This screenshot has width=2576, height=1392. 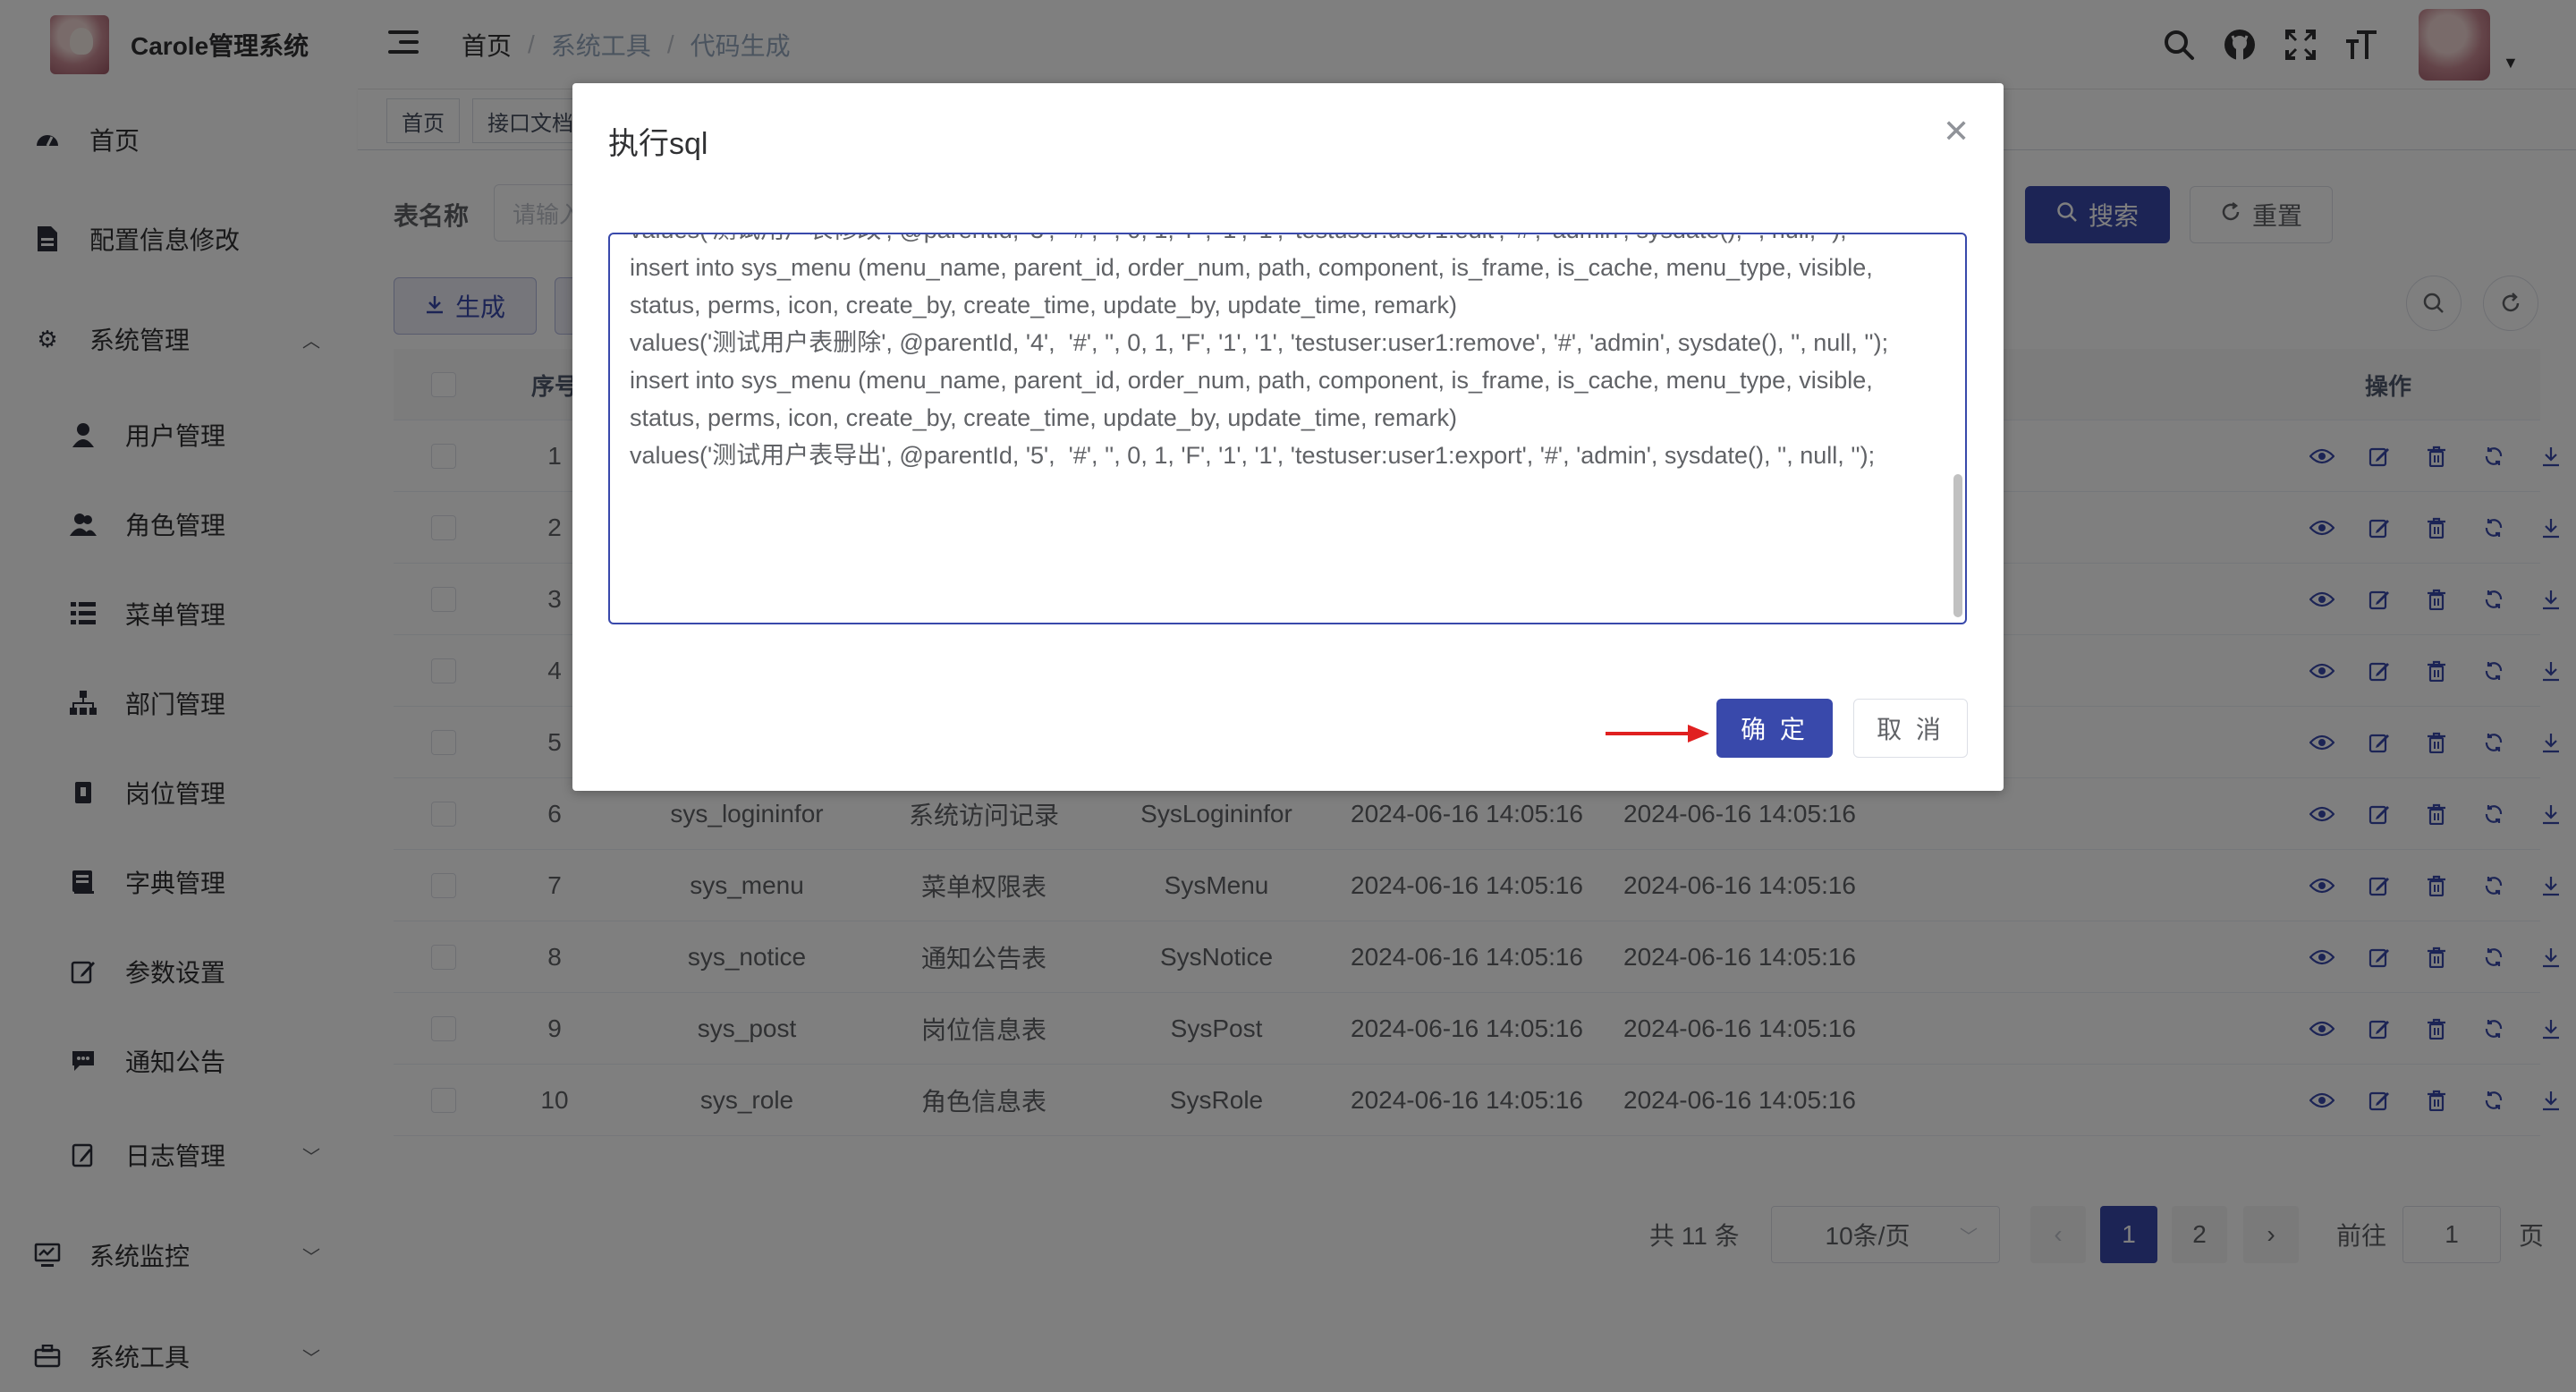 I want to click on scrollbar, so click(x=1957, y=545).